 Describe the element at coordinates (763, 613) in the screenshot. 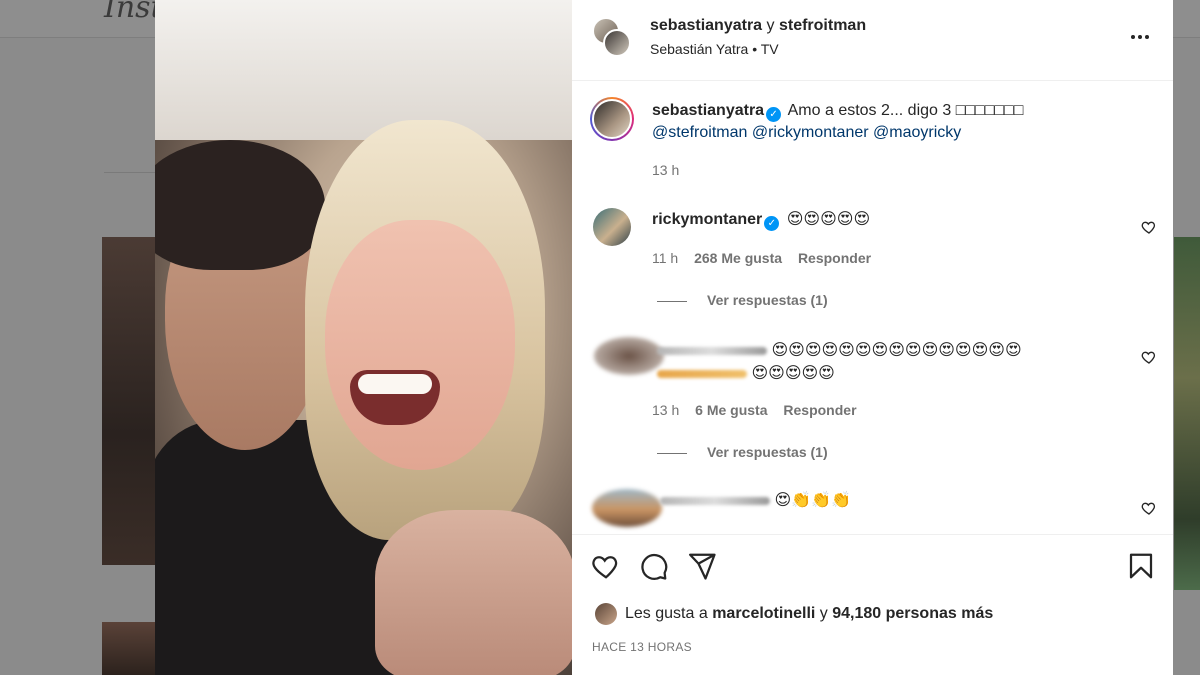

I see `liker-link: marcelotinelli` at that location.